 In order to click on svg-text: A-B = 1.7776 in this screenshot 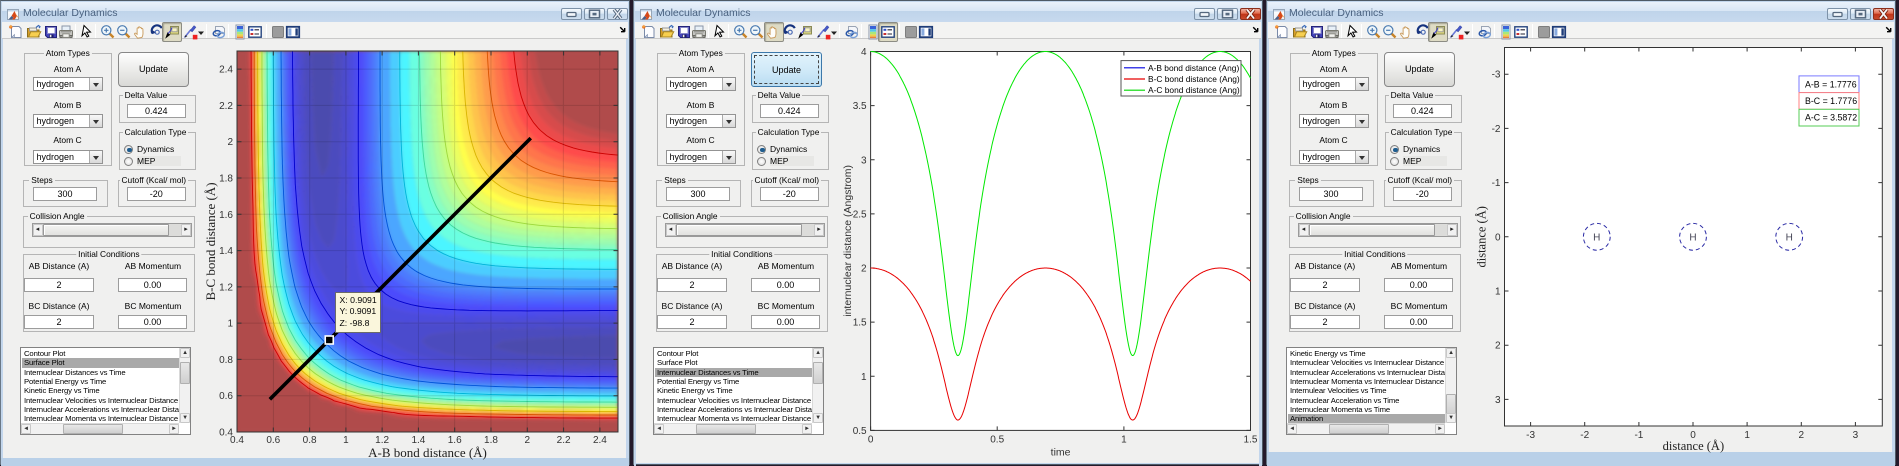, I will do `click(1831, 84)`.